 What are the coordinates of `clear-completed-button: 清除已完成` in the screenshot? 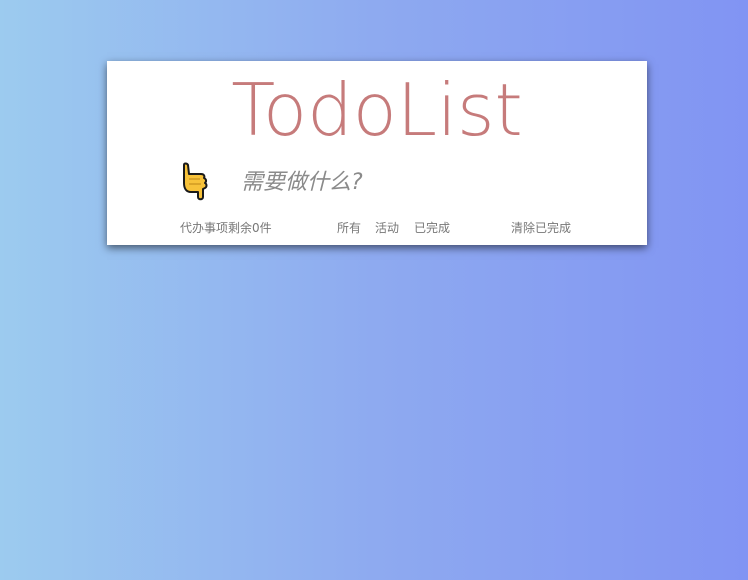 It's located at (541, 227).